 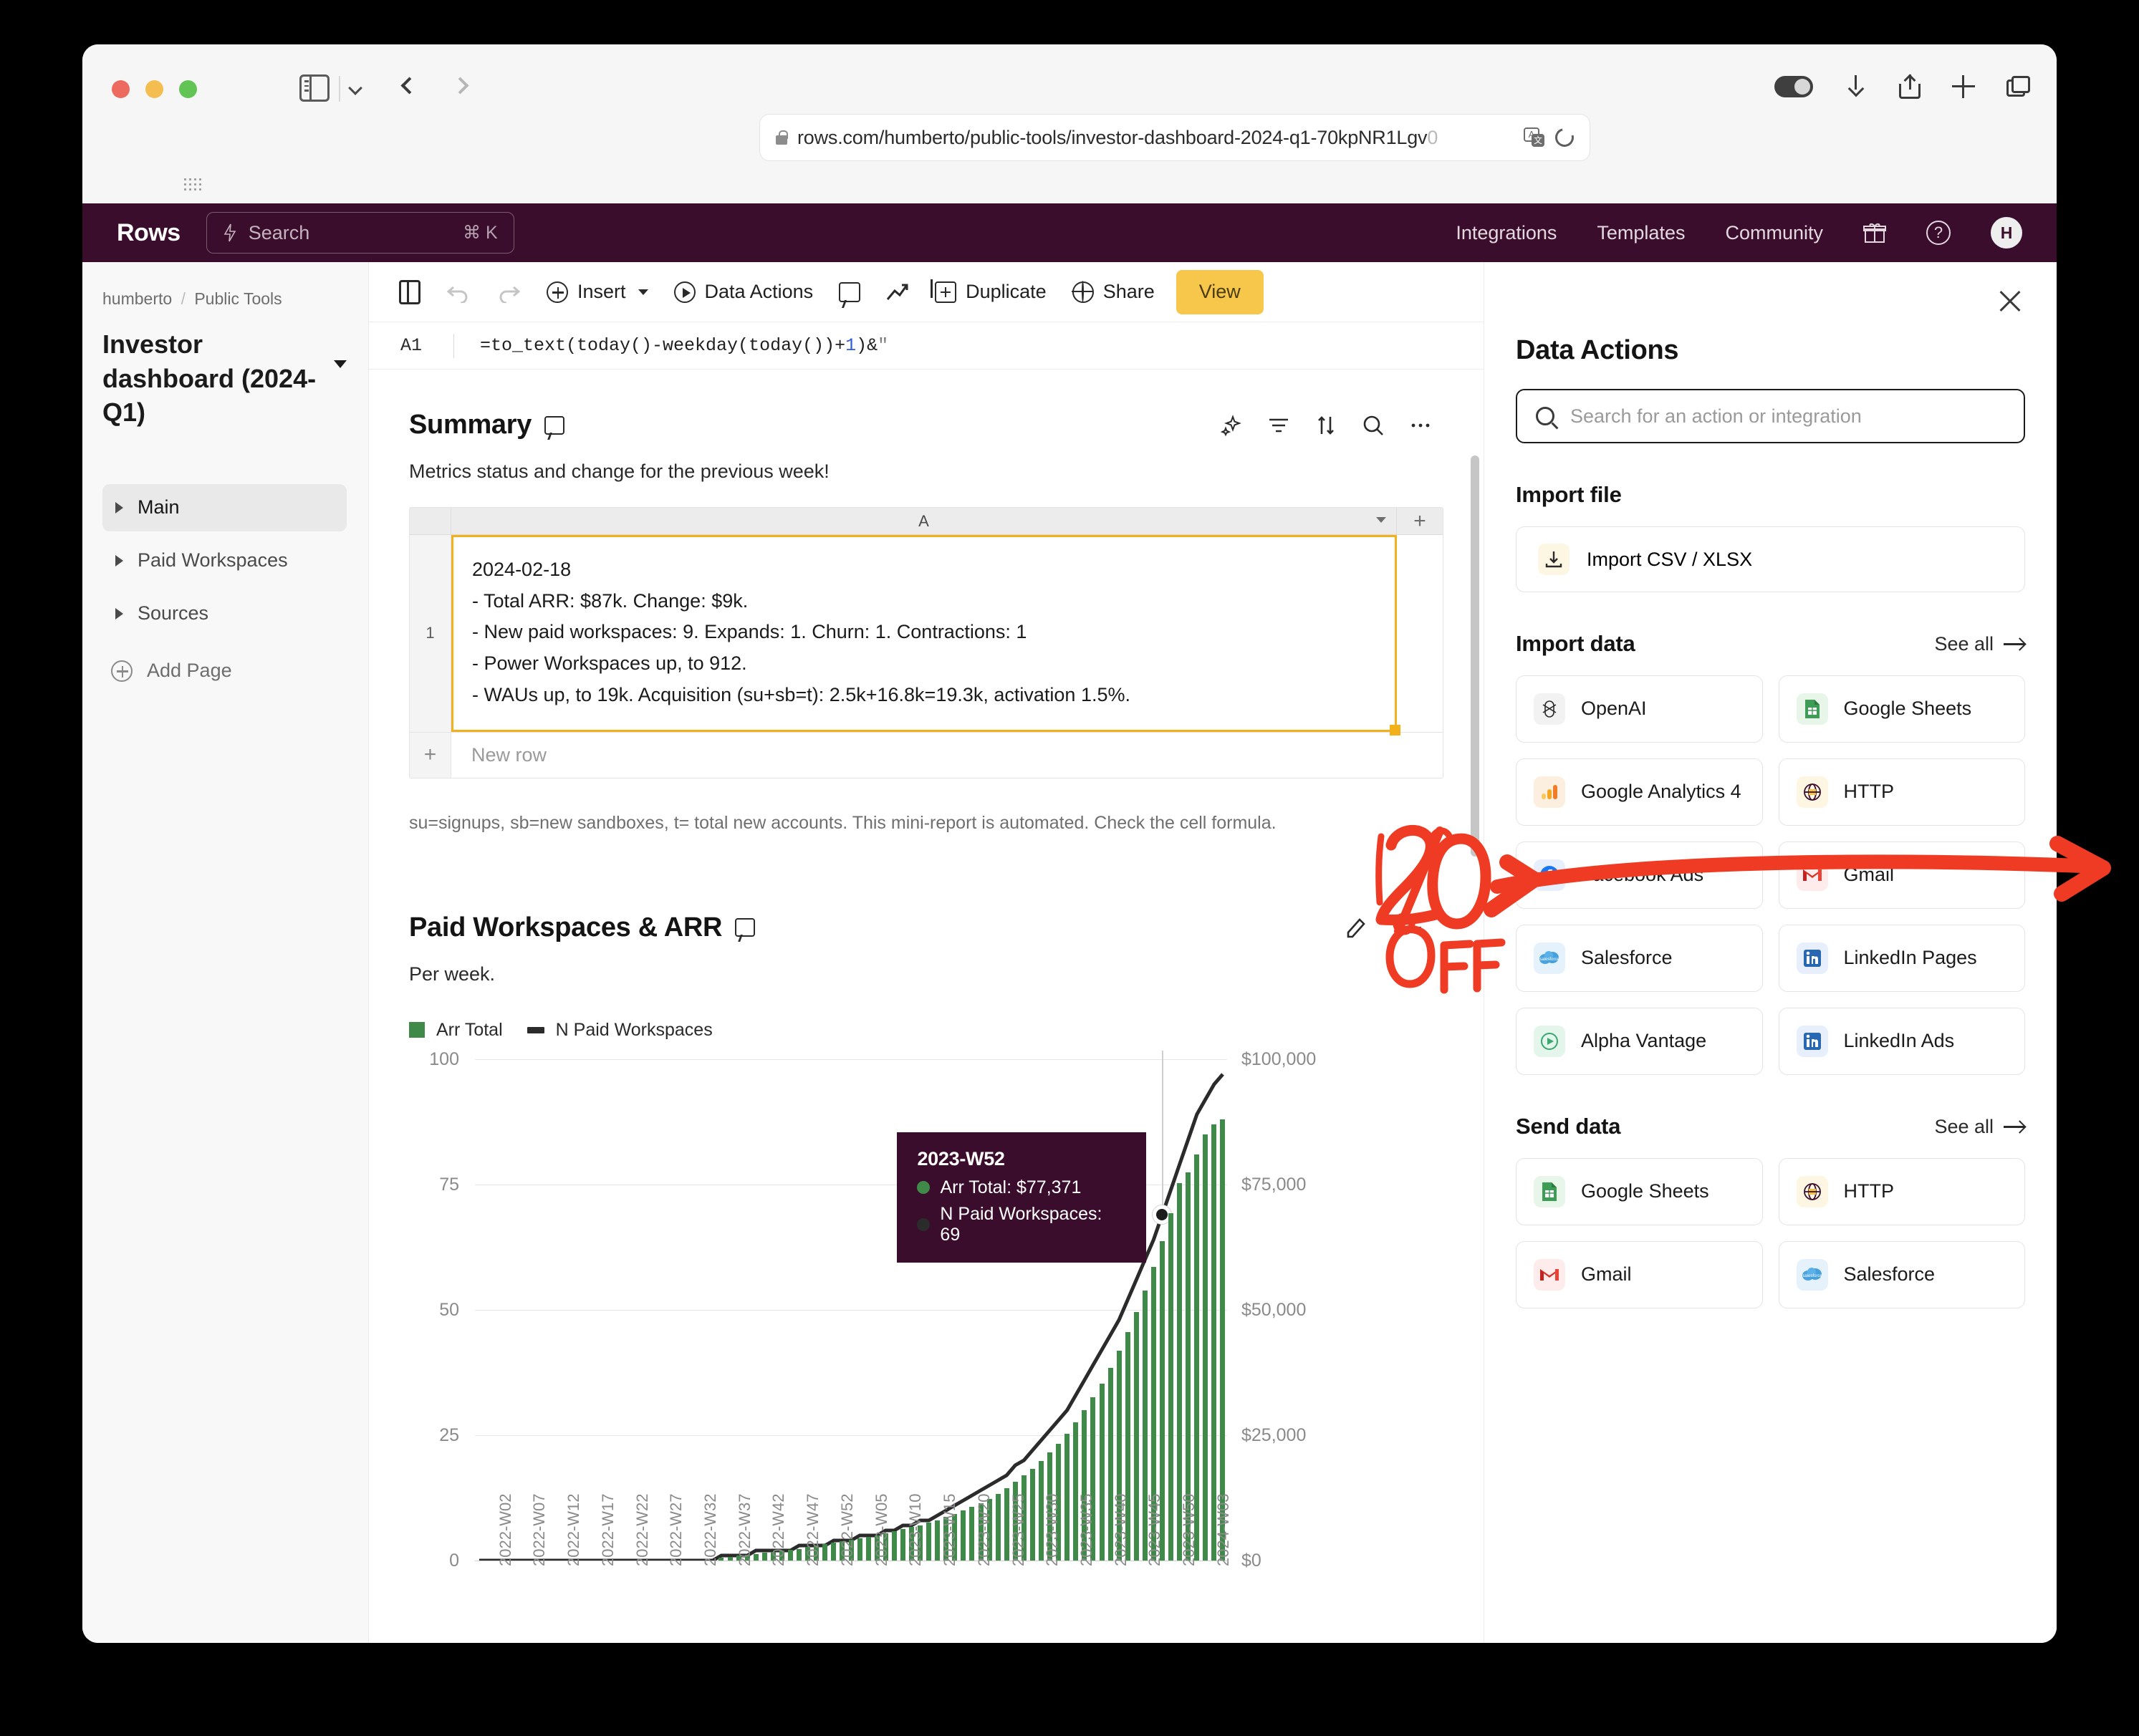 What do you see at coordinates (1901, 1275) in the screenshot?
I see `send-action-salesforce: salesforce Salesforce` at bounding box center [1901, 1275].